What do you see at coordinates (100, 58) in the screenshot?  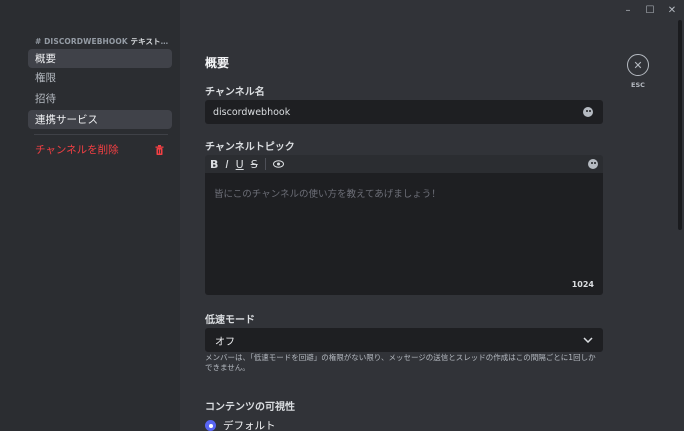 I see `sidebar-item-overview: 概要` at bounding box center [100, 58].